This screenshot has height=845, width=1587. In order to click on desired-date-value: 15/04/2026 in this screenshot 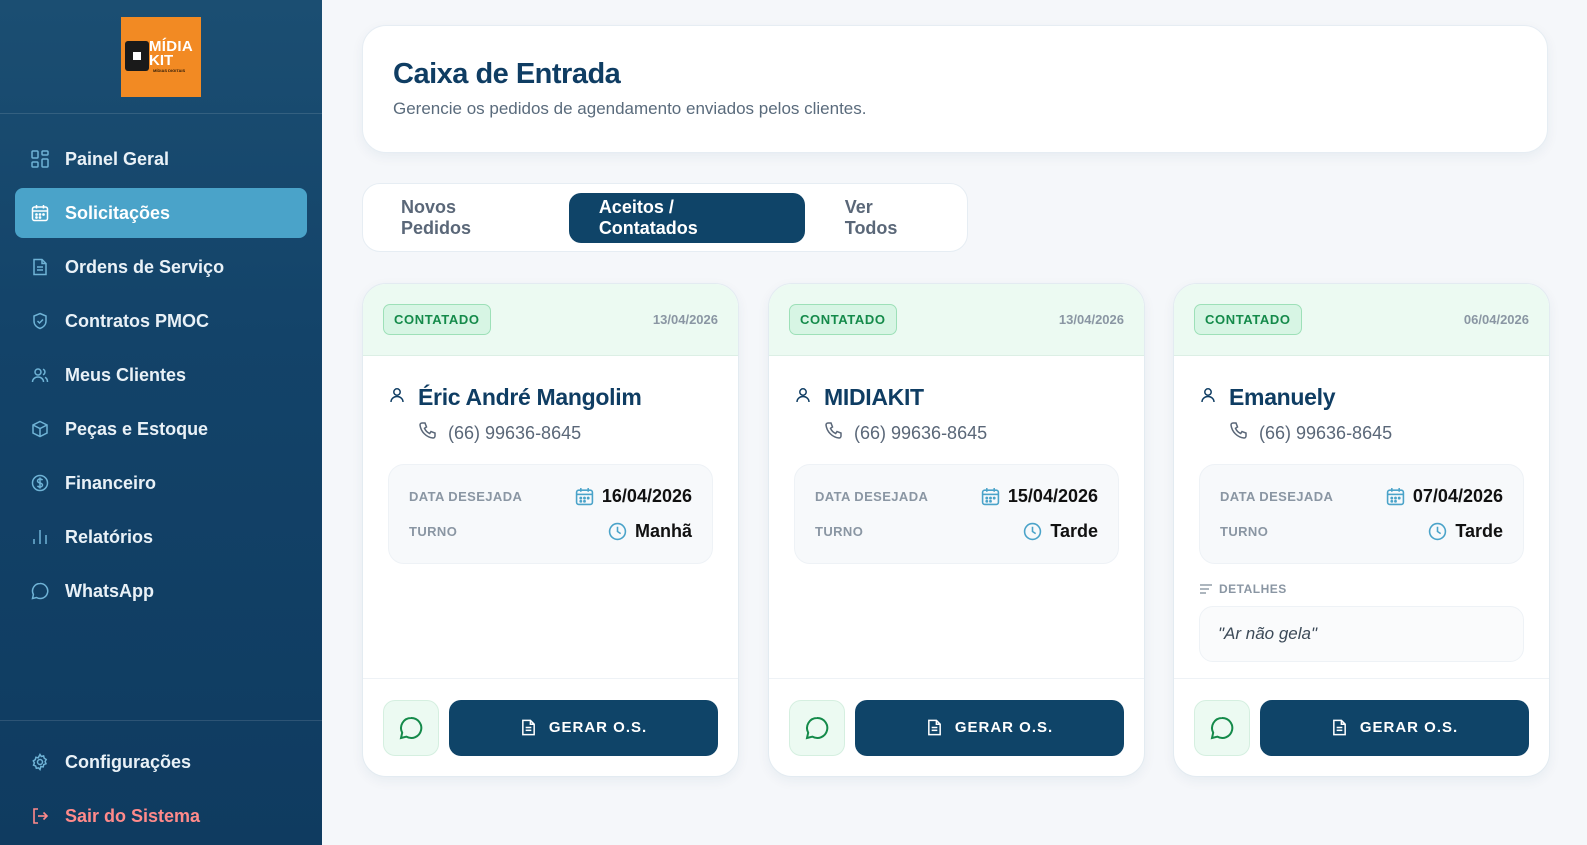, I will do `click(1039, 496)`.